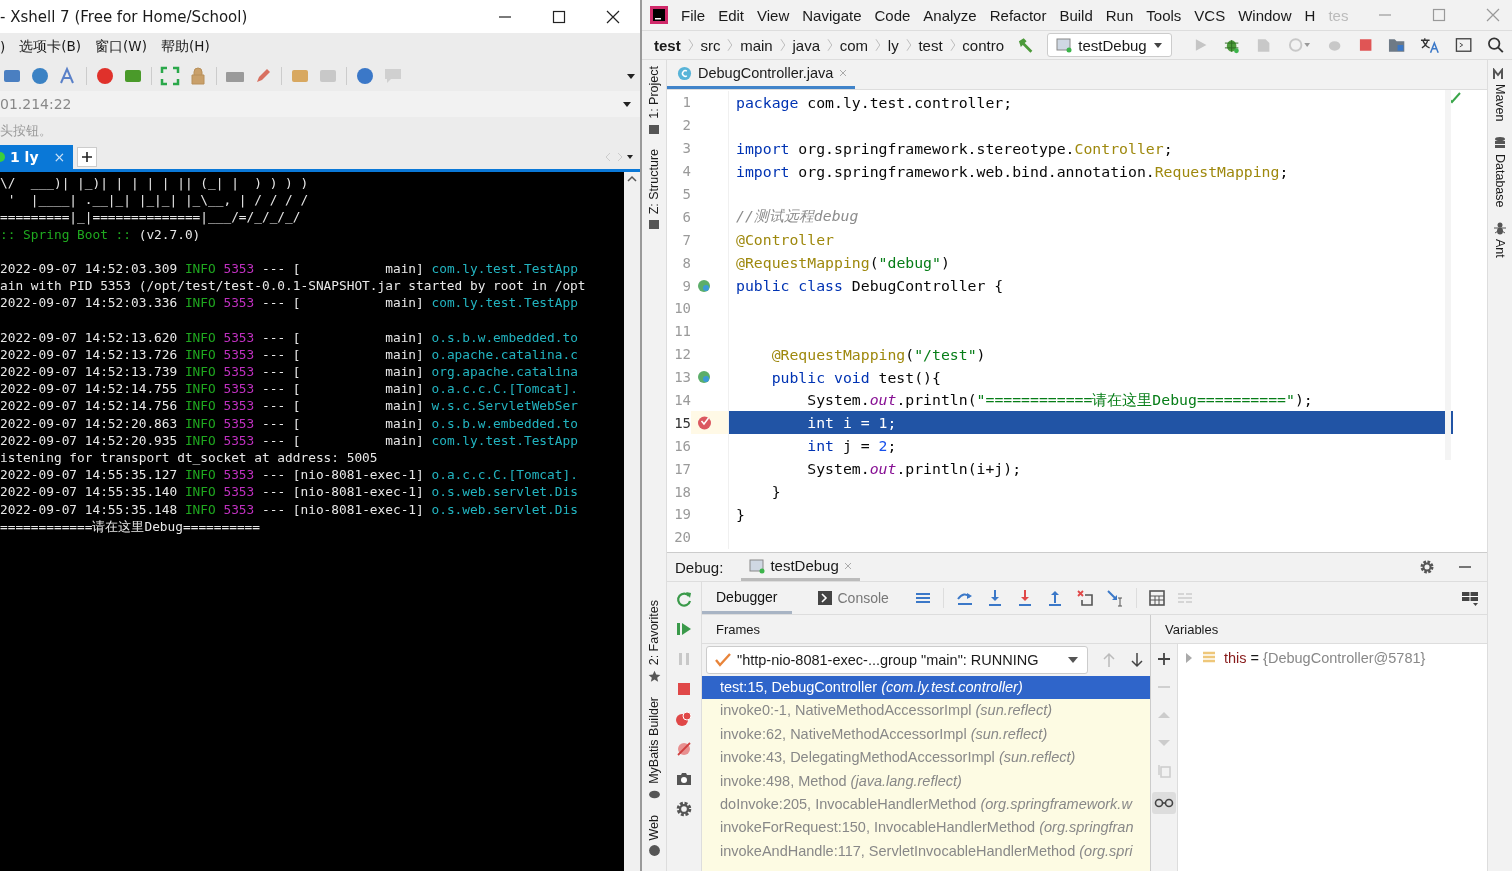  Describe the element at coordinates (619, 157) in the screenshot. I see `scroll-arrows-icon` at that location.